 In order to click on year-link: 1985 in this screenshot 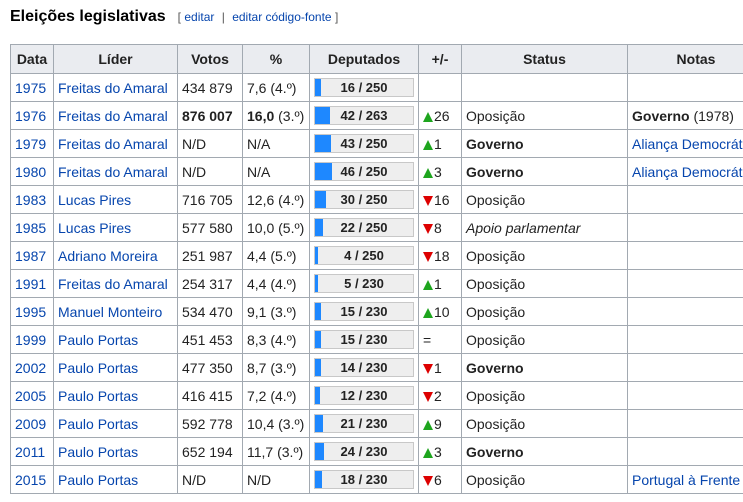, I will do `click(30, 228)`.